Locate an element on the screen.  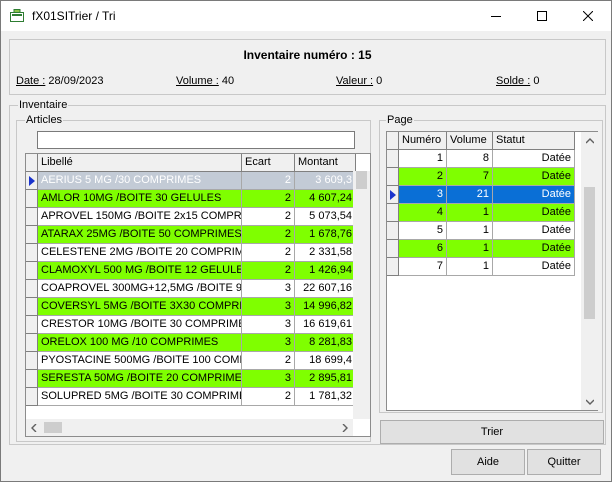
cell-volume: 21 is located at coordinates (470, 195).